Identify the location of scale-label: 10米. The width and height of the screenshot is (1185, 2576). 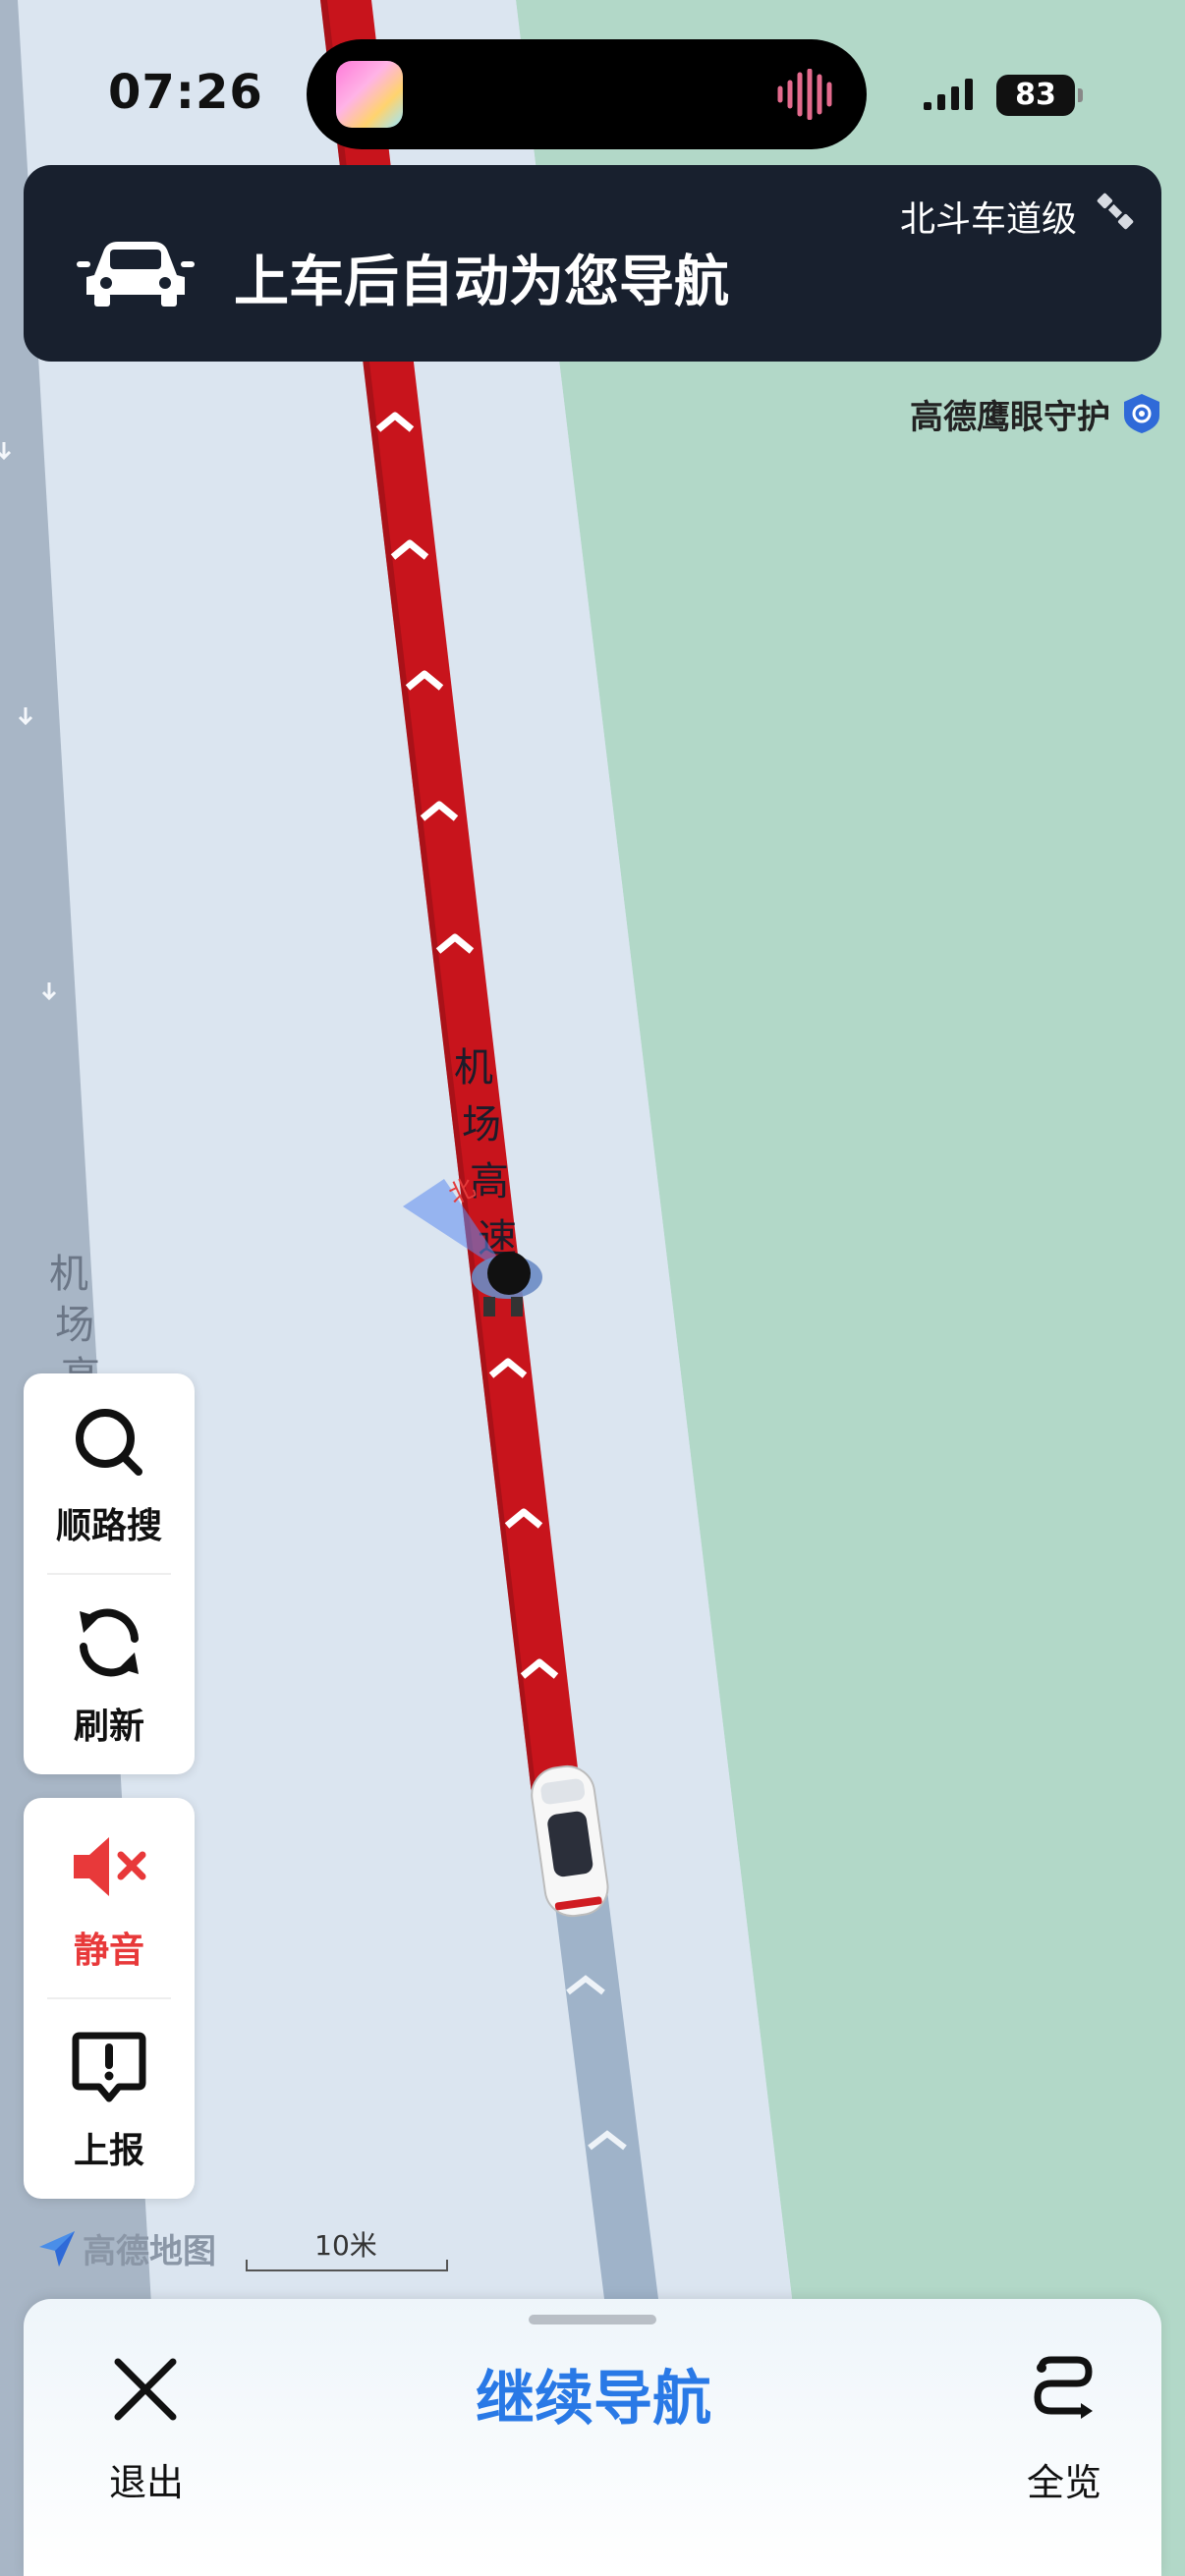
(346, 2245).